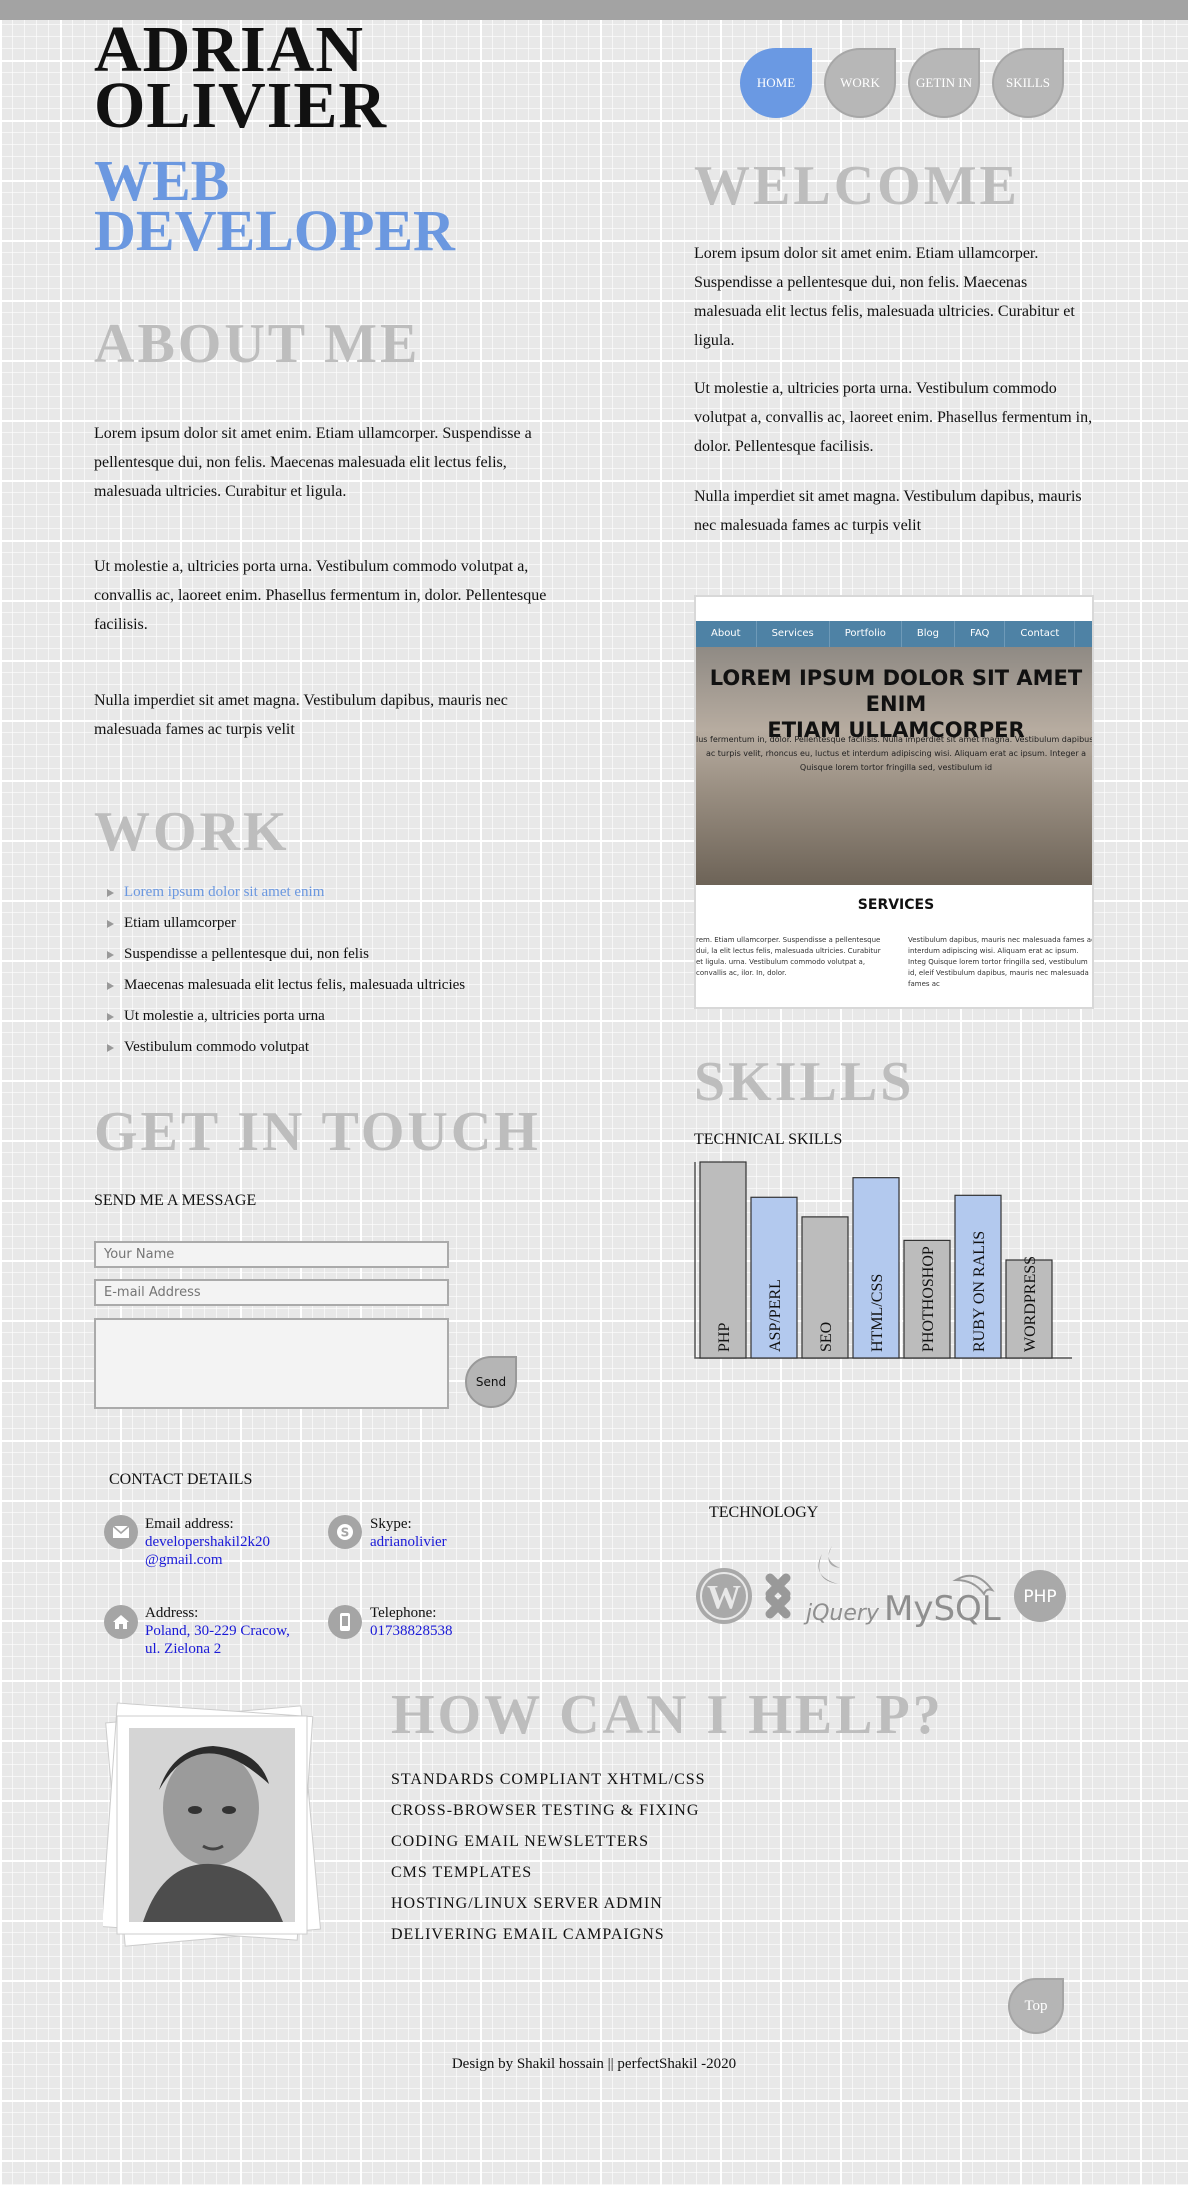 This screenshot has width=1188, height=2185. I want to click on mysql-wordmark: MySQL, so click(942, 1609).